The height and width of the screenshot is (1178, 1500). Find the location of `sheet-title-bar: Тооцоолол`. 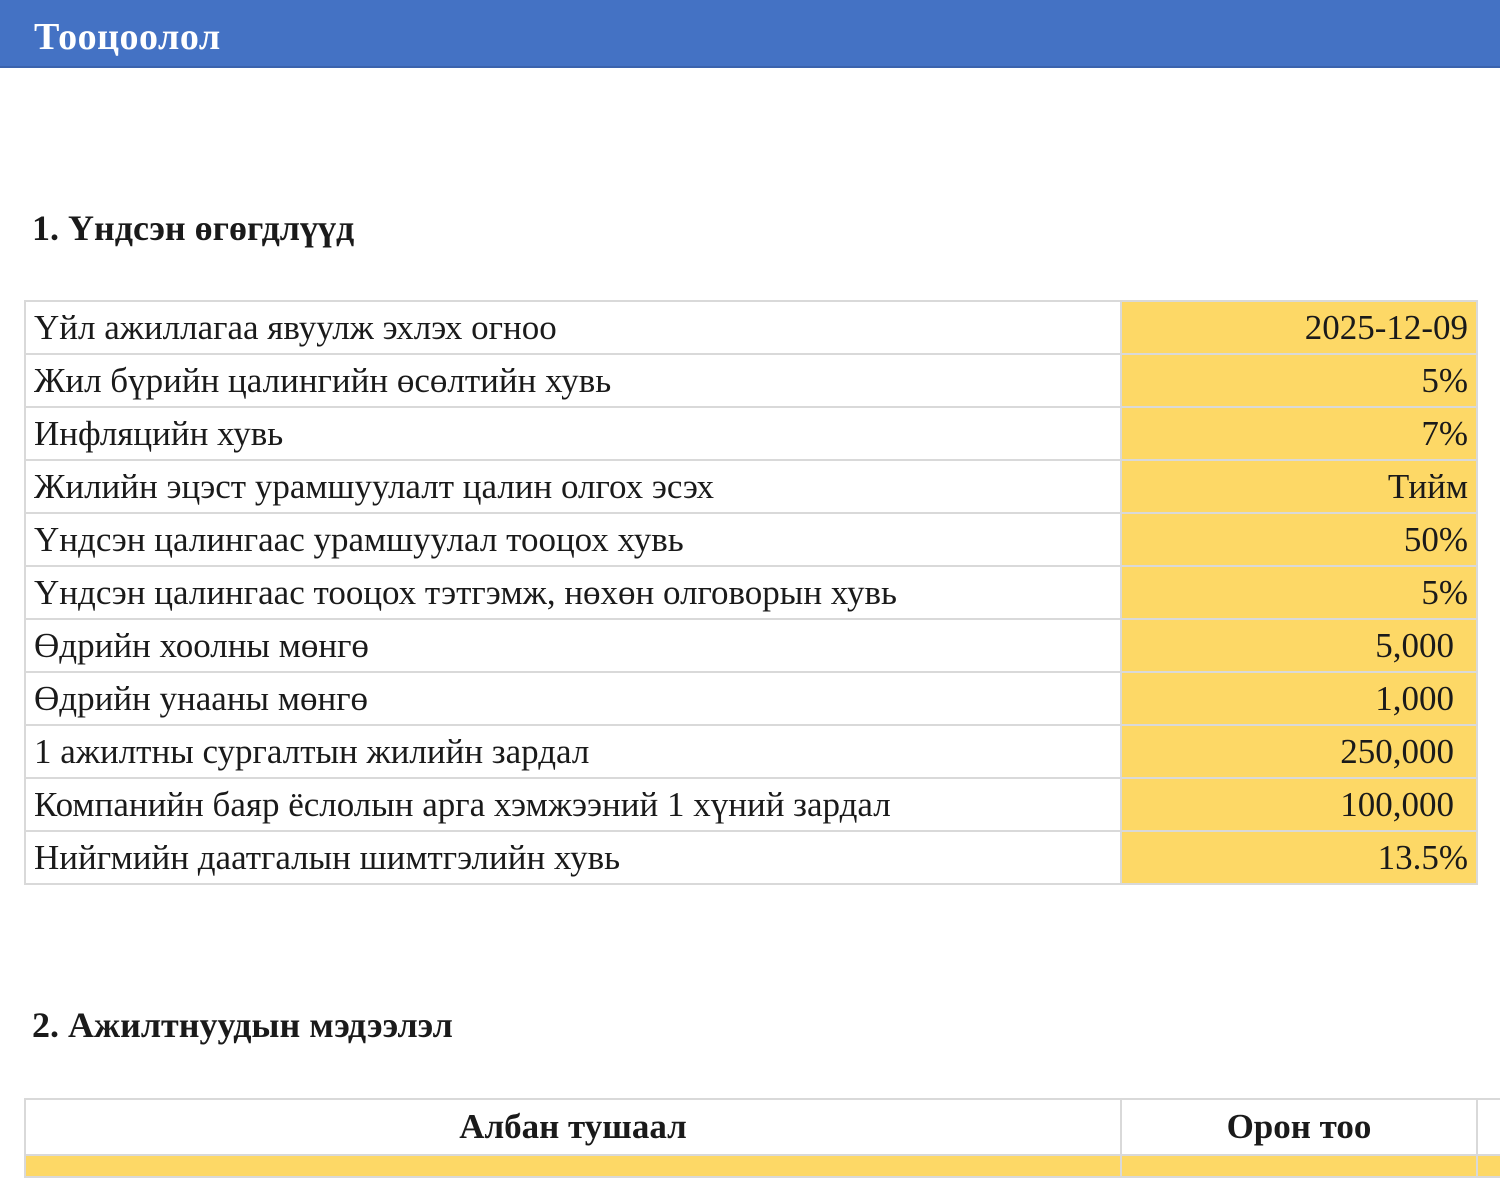

sheet-title-bar: Тооцоолол is located at coordinates (750, 34).